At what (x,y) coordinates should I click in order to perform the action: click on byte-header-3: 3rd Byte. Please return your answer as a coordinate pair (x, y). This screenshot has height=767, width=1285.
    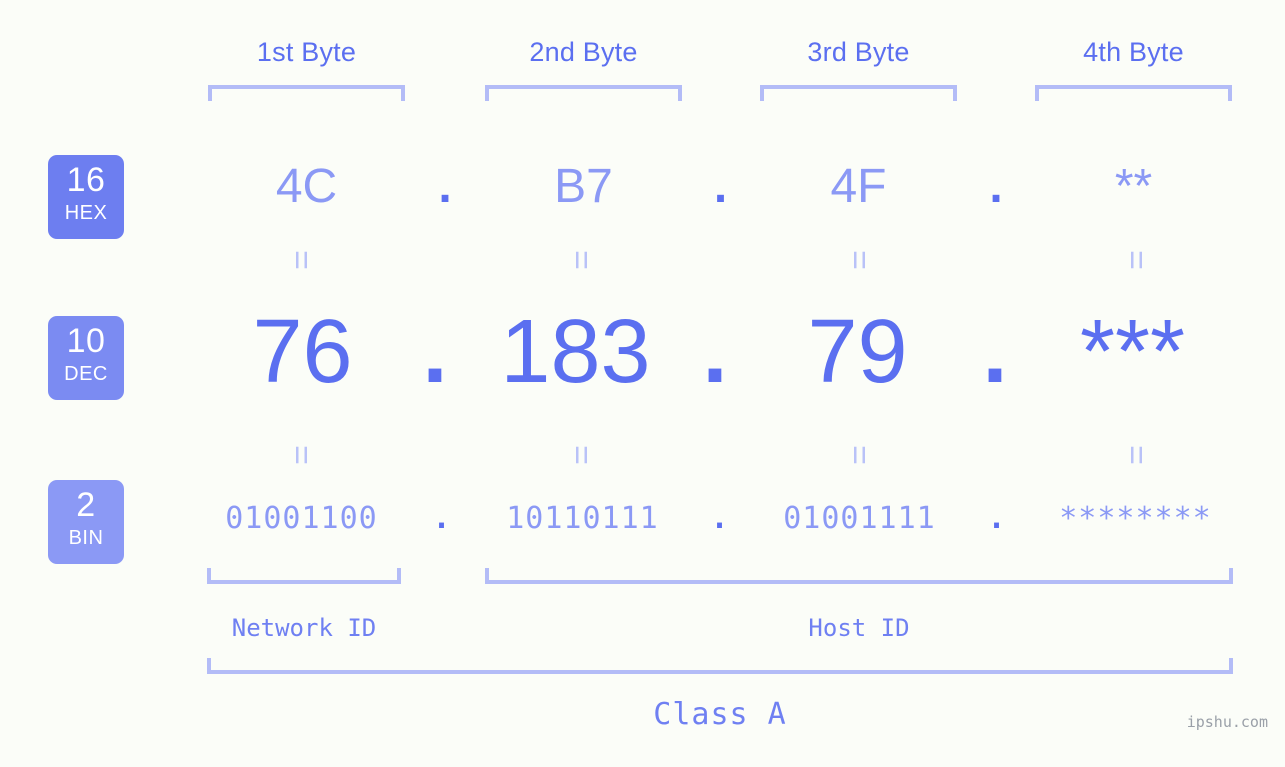
    Looking at the image, I should click on (858, 52).